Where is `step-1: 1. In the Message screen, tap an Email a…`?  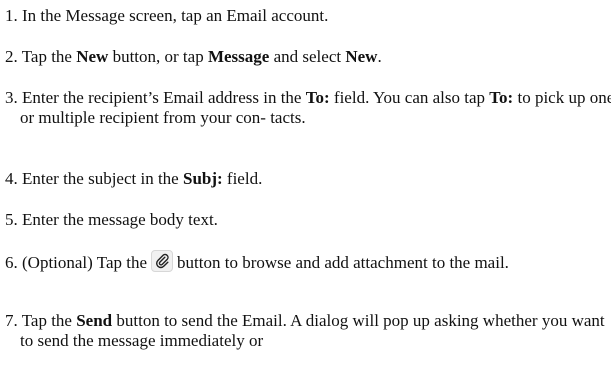
step-1: 1. In the Message screen, tap an Email a… is located at coordinates (308, 16).